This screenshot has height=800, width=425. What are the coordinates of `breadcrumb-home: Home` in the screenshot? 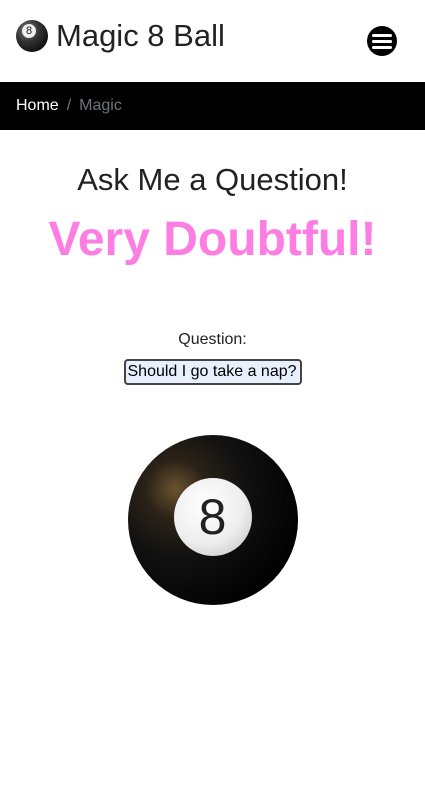 It's located at (37, 106).